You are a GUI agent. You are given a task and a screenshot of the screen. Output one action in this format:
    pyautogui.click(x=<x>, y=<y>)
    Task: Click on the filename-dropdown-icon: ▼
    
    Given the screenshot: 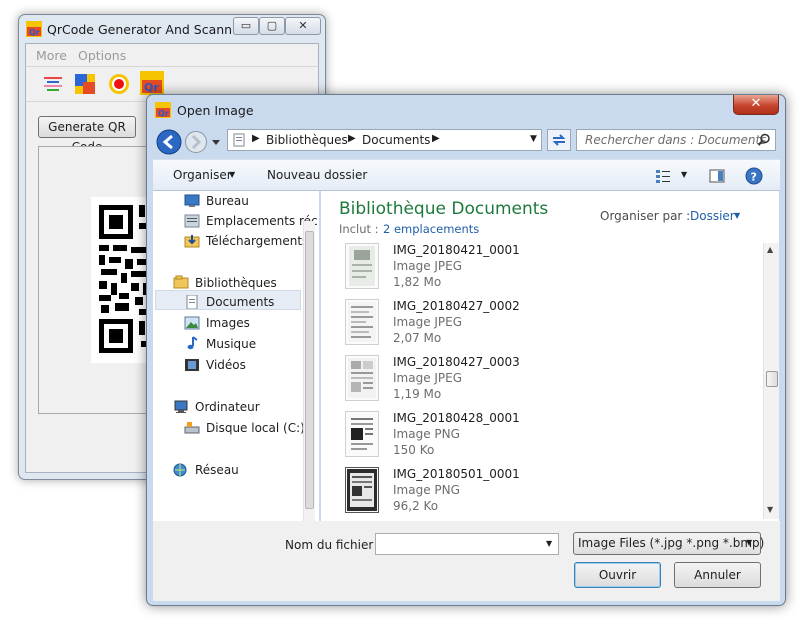 What is the action you would take?
    pyautogui.click(x=549, y=543)
    